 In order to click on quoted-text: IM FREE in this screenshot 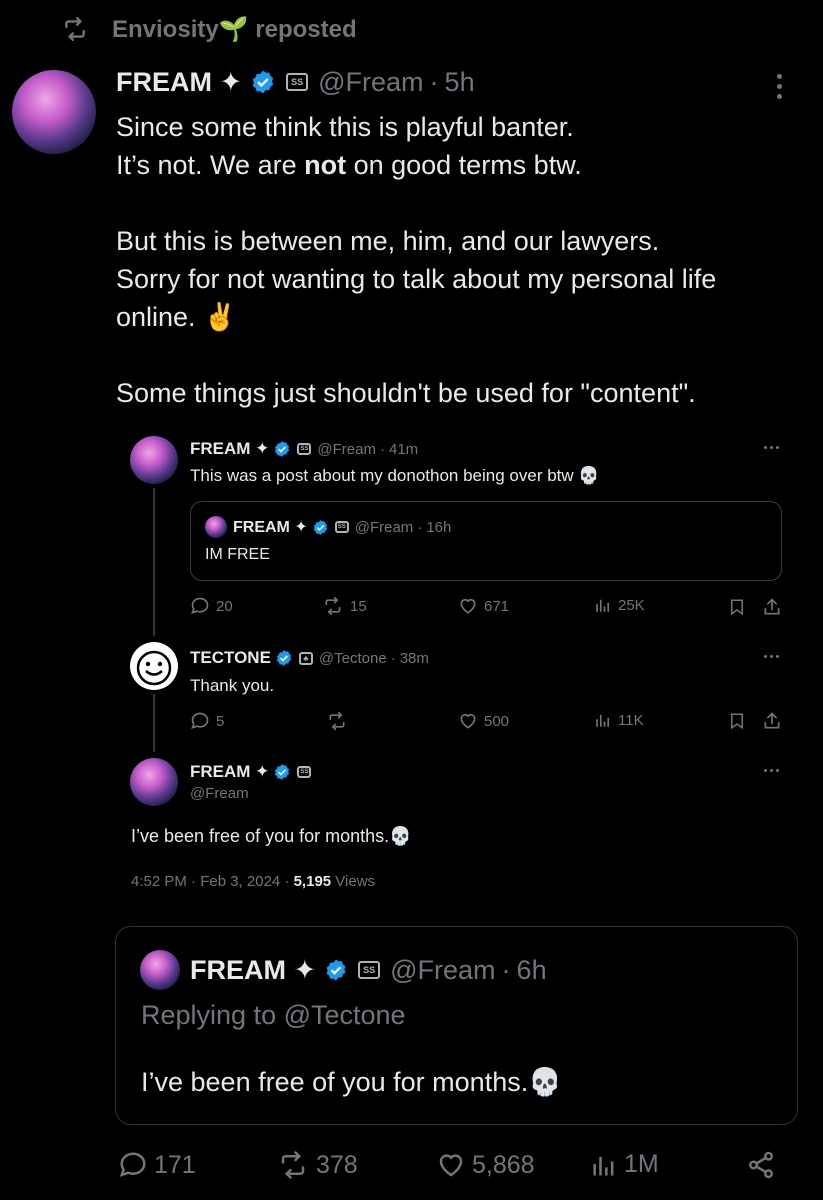, I will do `click(237, 554)`.